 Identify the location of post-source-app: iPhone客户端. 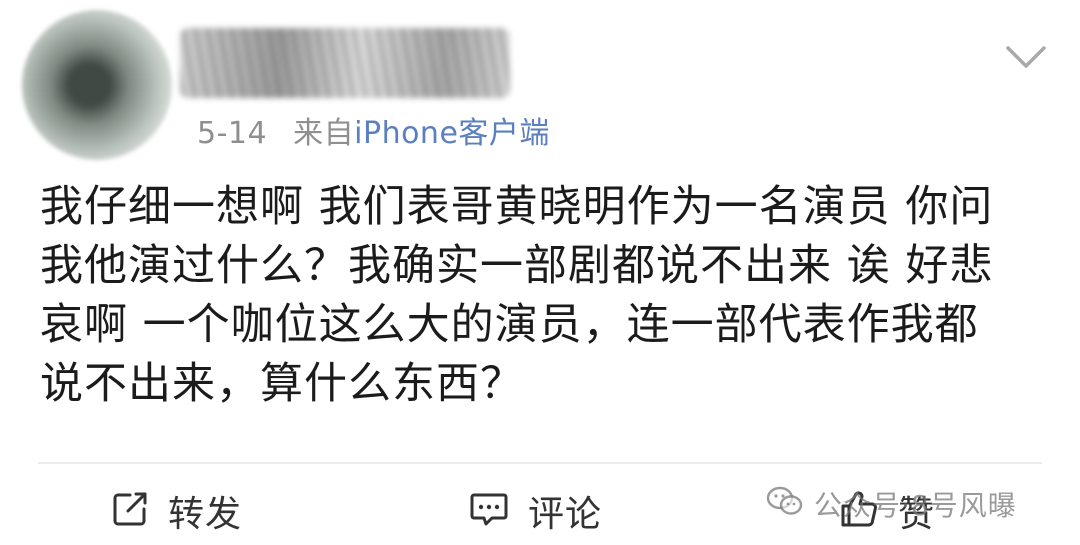
(452, 133).